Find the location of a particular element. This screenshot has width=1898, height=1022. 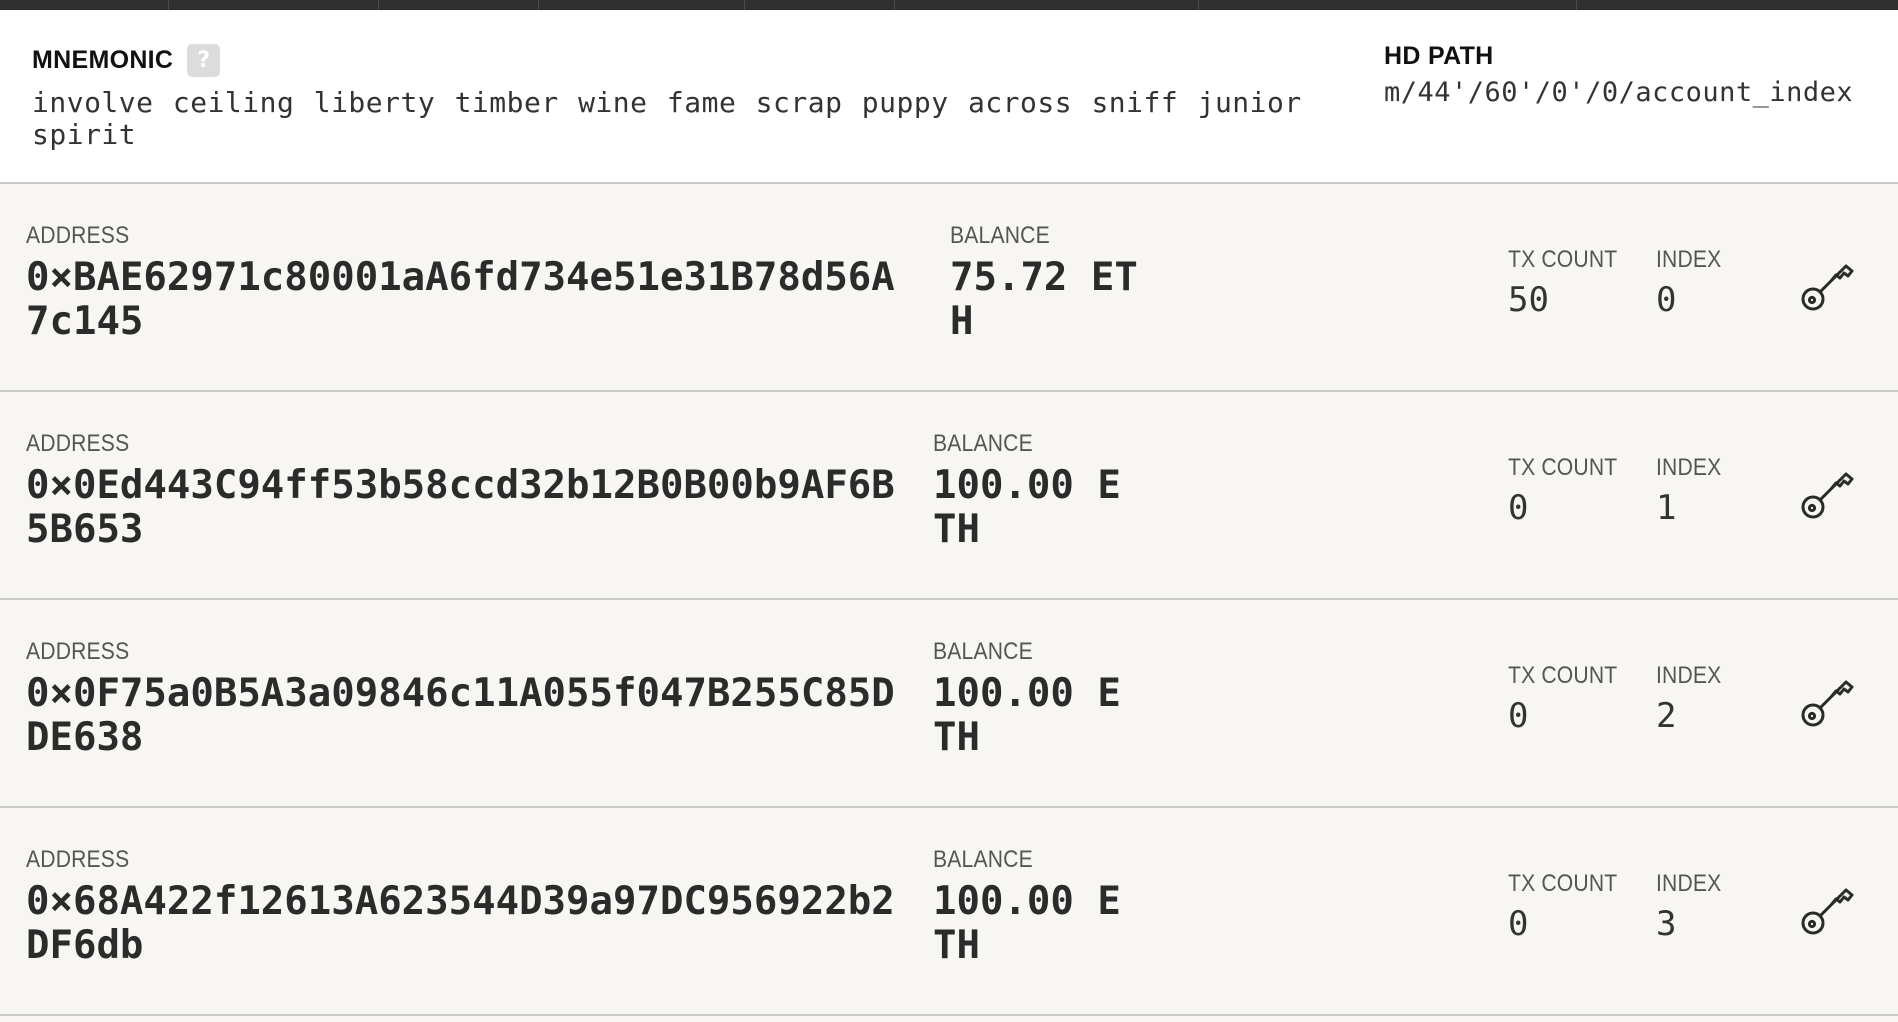

question-mark-icon: ? is located at coordinates (204, 60).